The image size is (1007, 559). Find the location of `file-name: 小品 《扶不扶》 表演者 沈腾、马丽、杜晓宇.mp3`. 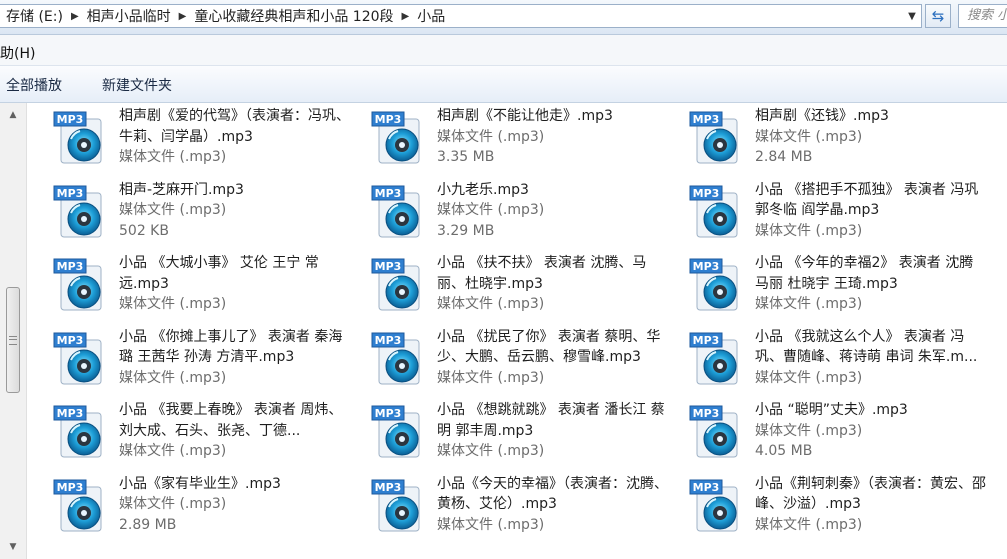

file-name: 小品 《扶不扶》 表演者 沈腾、马丽、杜晓宇.mp3 is located at coordinates (542, 273).